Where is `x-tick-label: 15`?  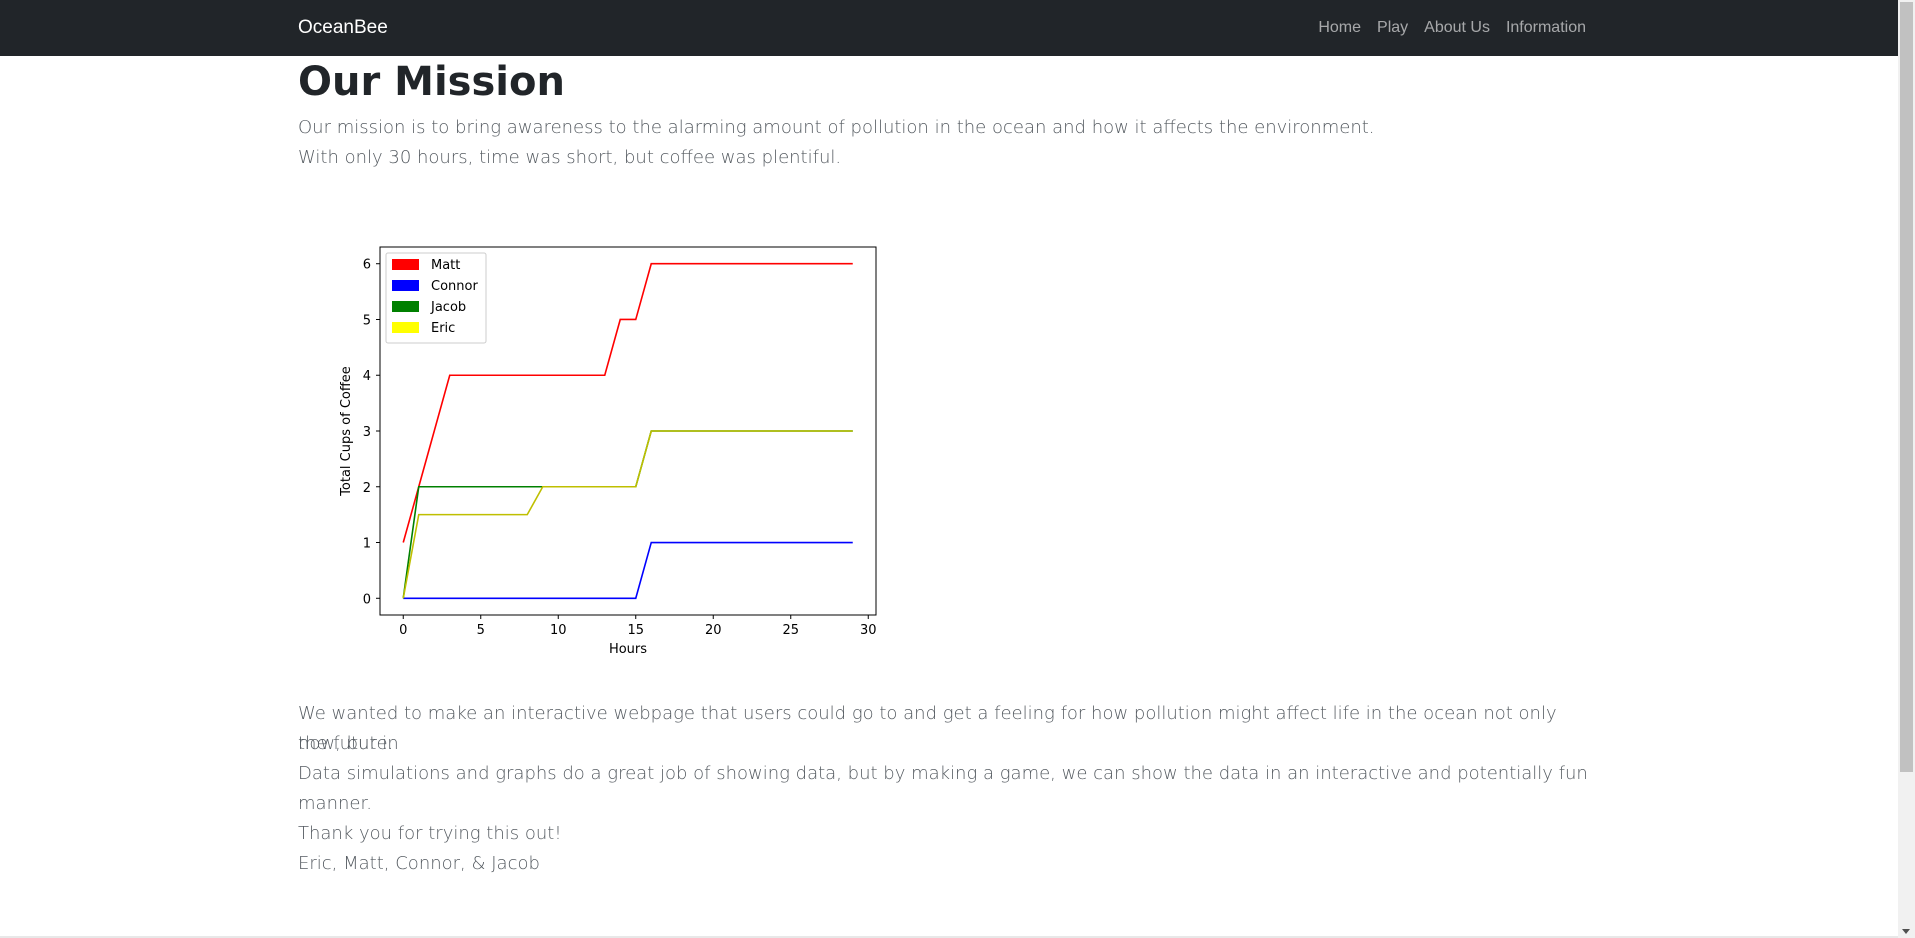 x-tick-label: 15 is located at coordinates (635, 630).